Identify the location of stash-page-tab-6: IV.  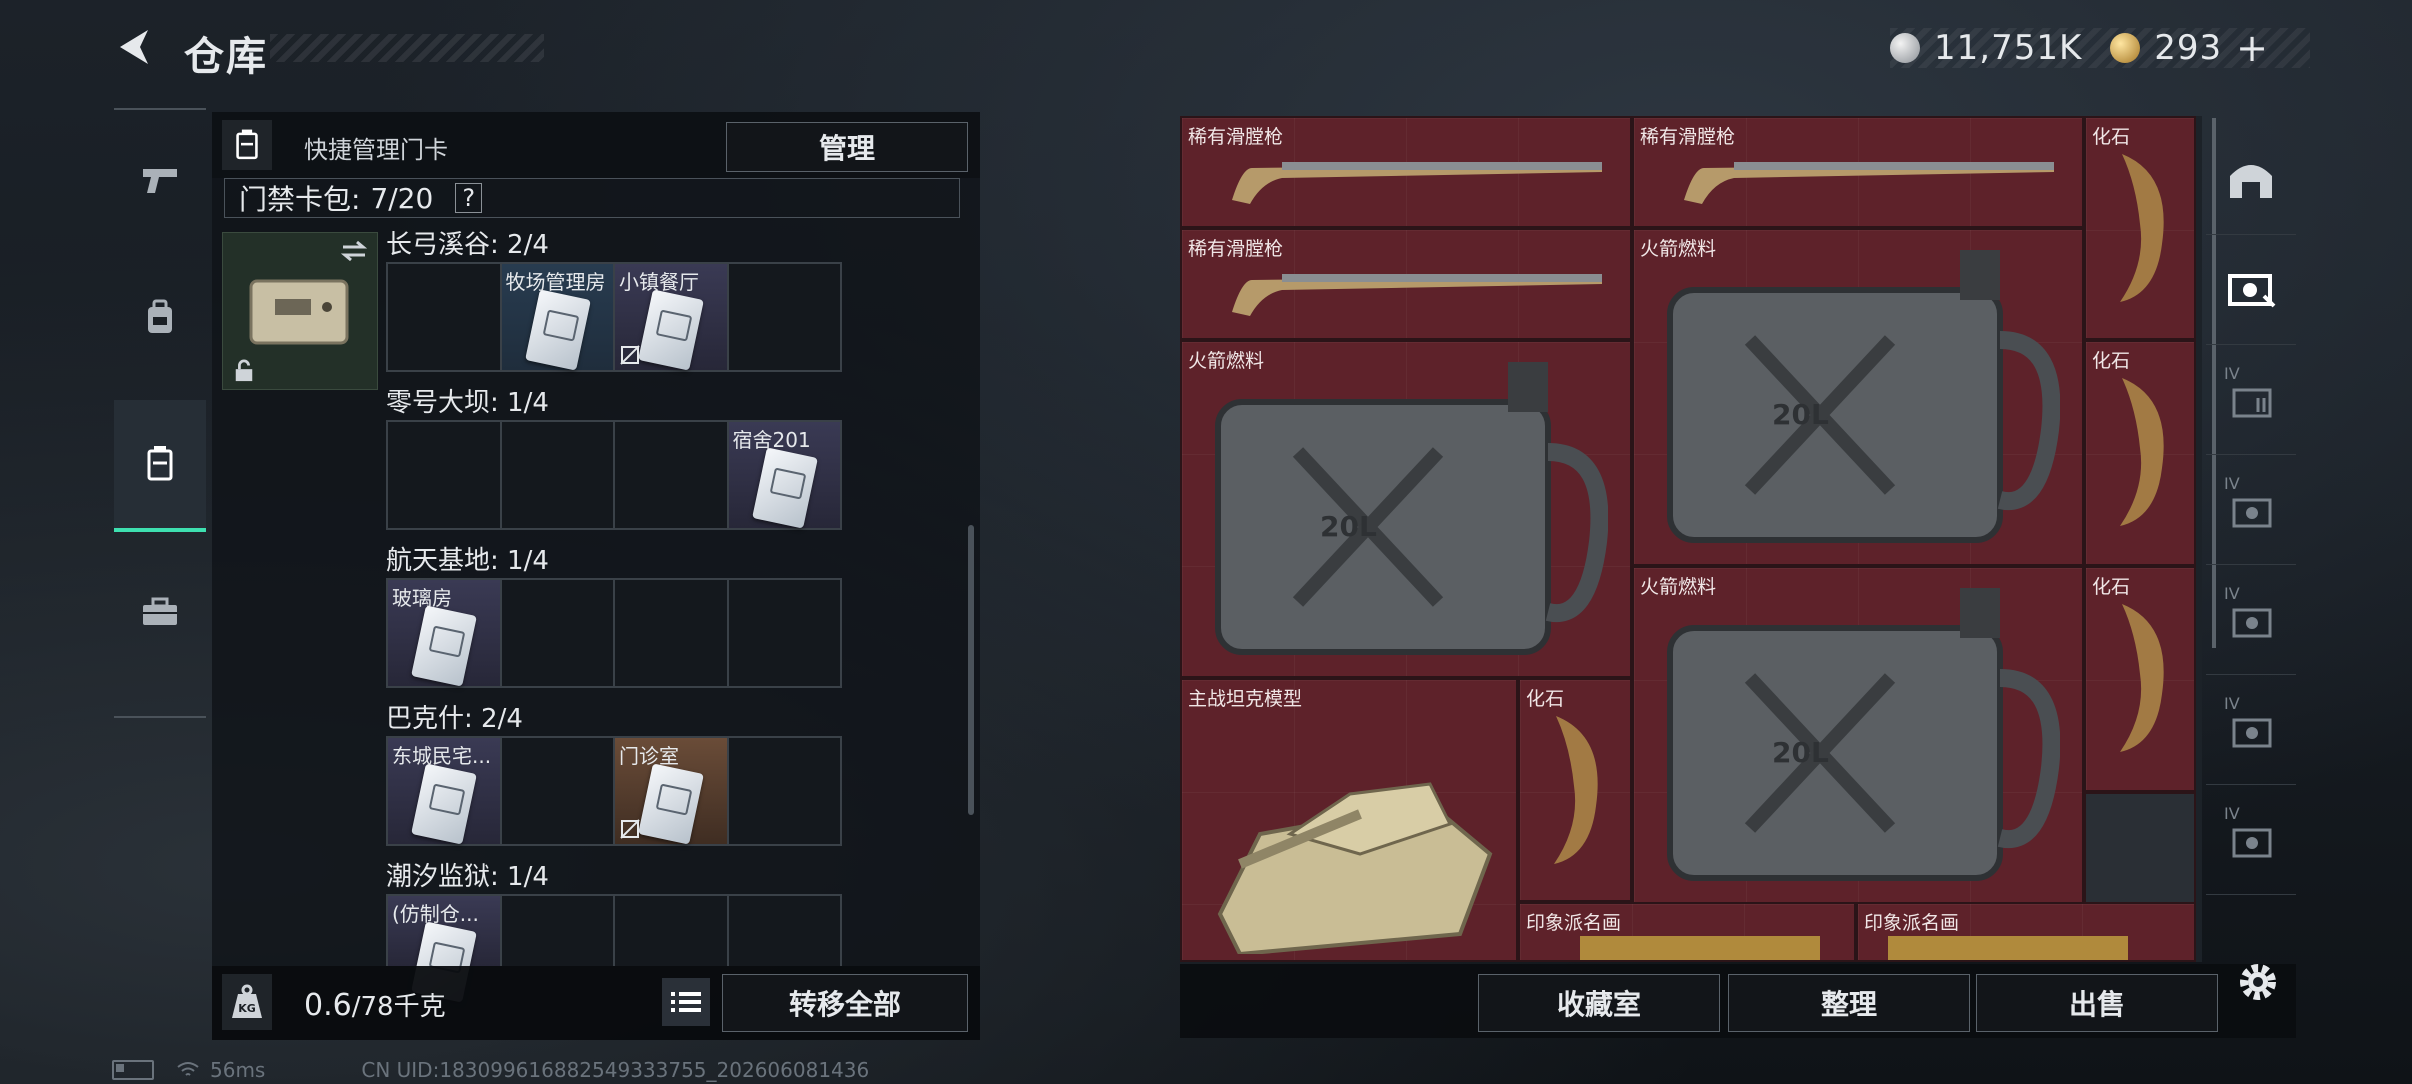
(2251, 839).